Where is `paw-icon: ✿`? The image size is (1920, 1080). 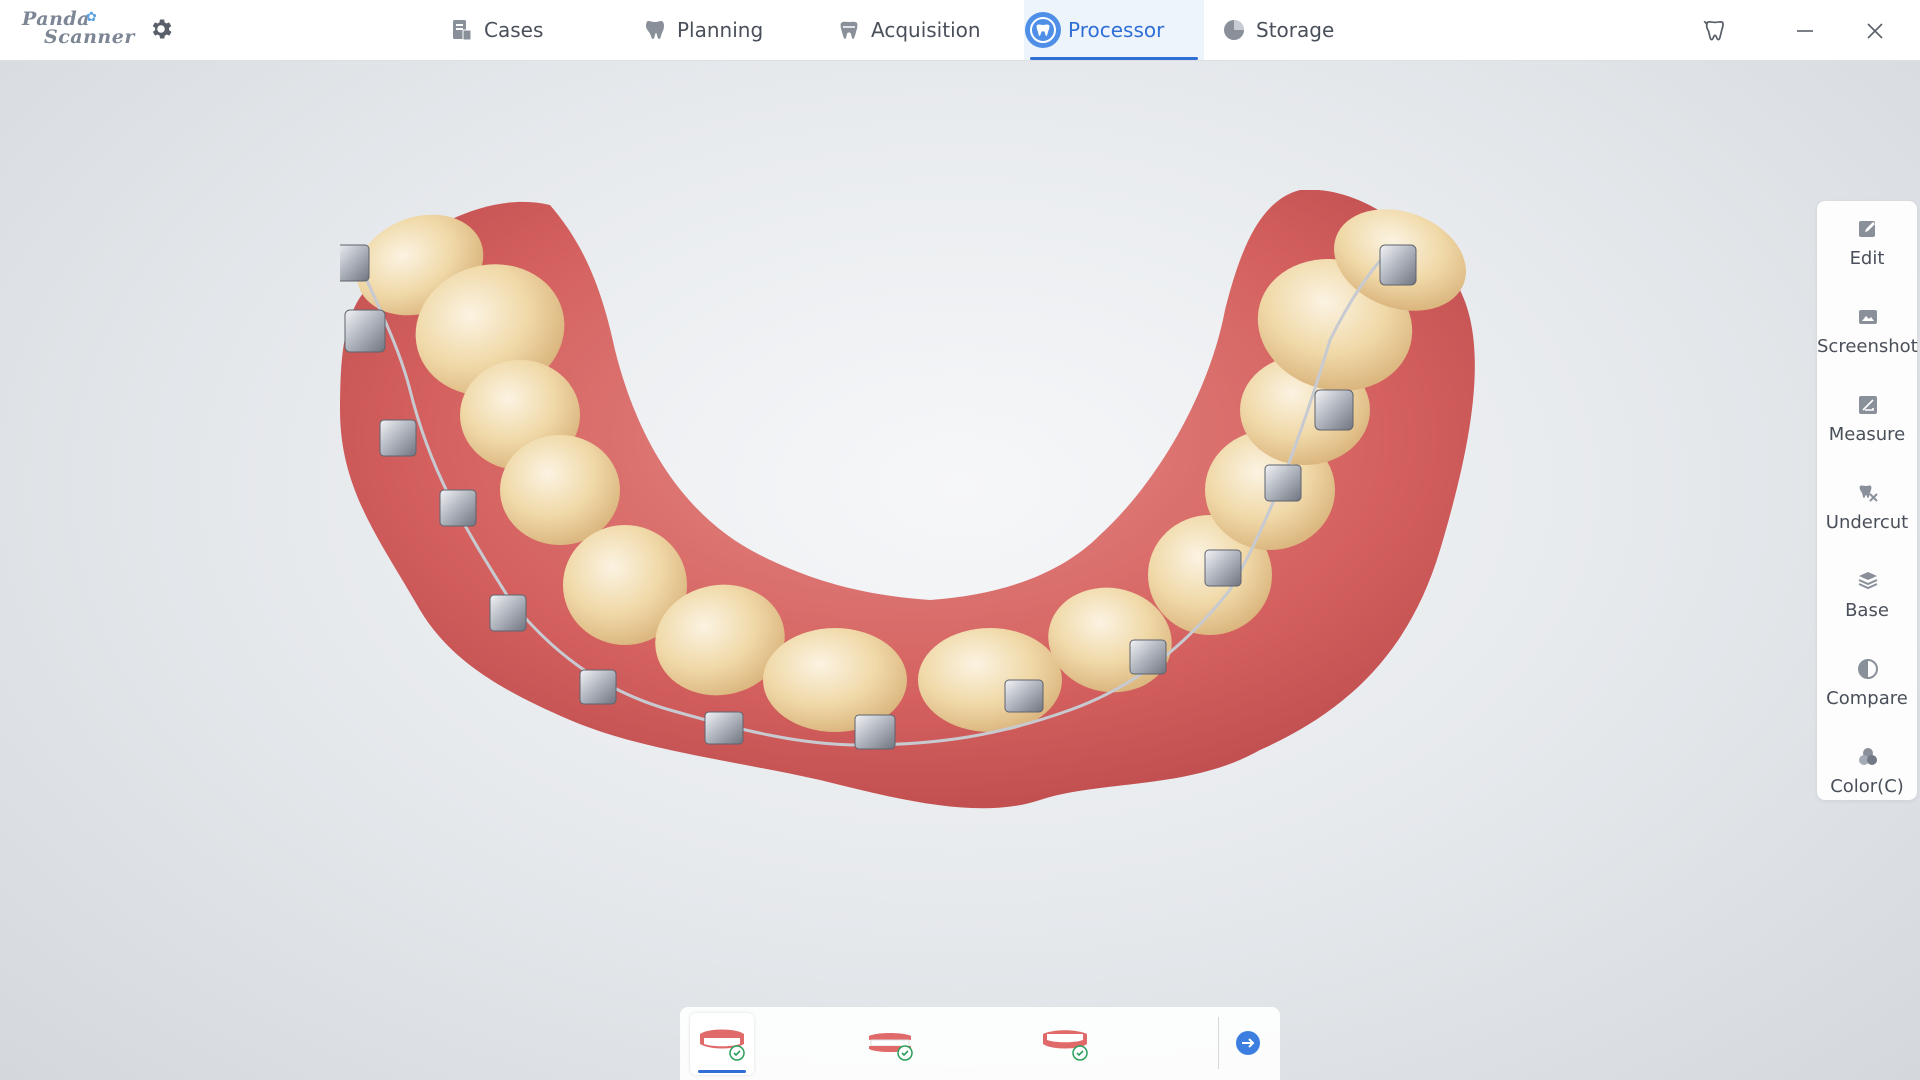 paw-icon: ✿ is located at coordinates (91, 17).